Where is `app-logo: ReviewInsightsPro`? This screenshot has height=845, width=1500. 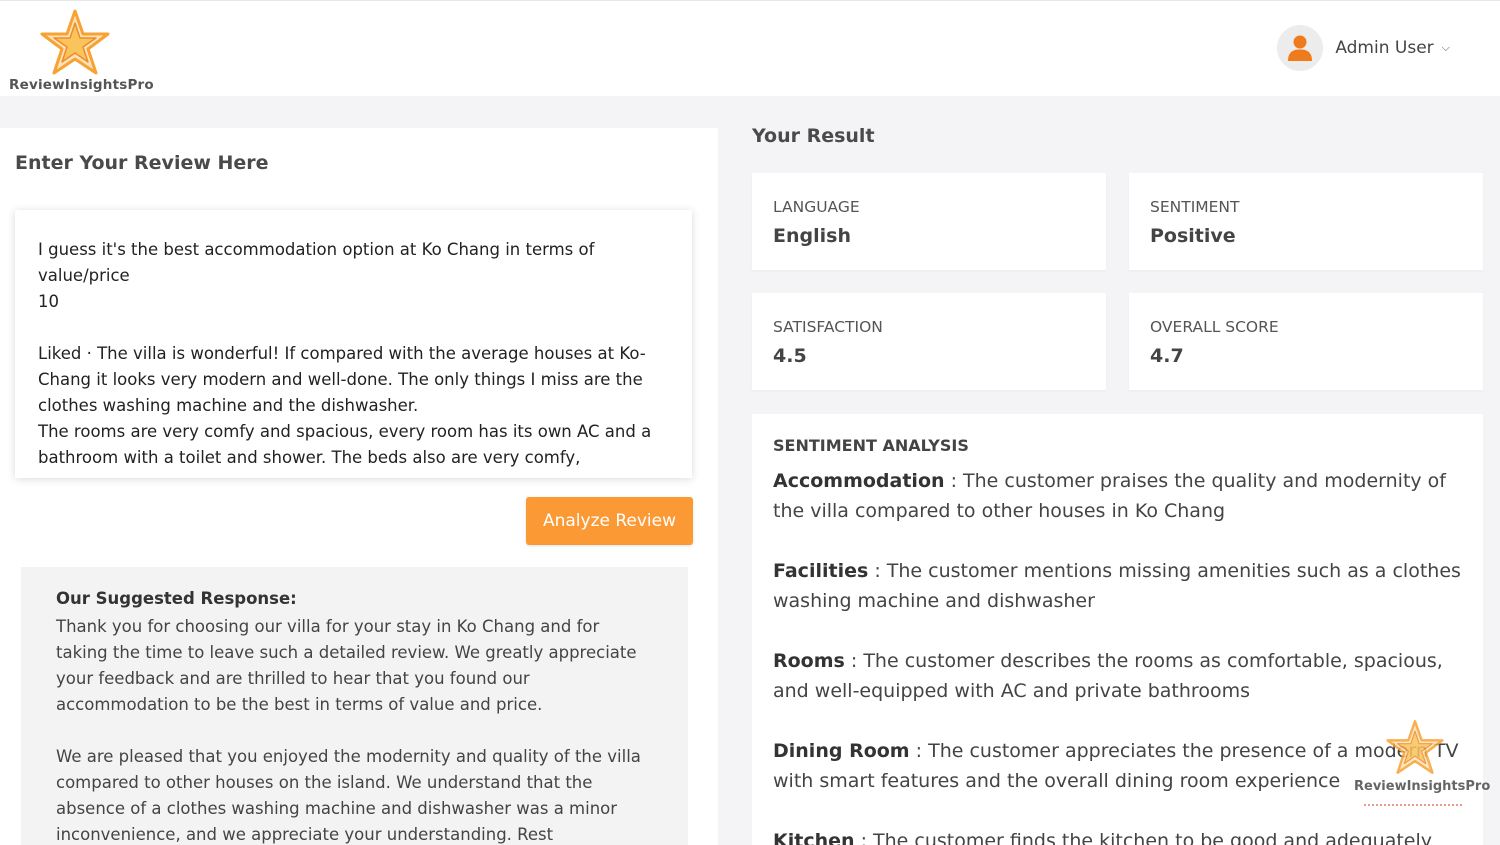 app-logo: ReviewInsightsPro is located at coordinates (81, 53).